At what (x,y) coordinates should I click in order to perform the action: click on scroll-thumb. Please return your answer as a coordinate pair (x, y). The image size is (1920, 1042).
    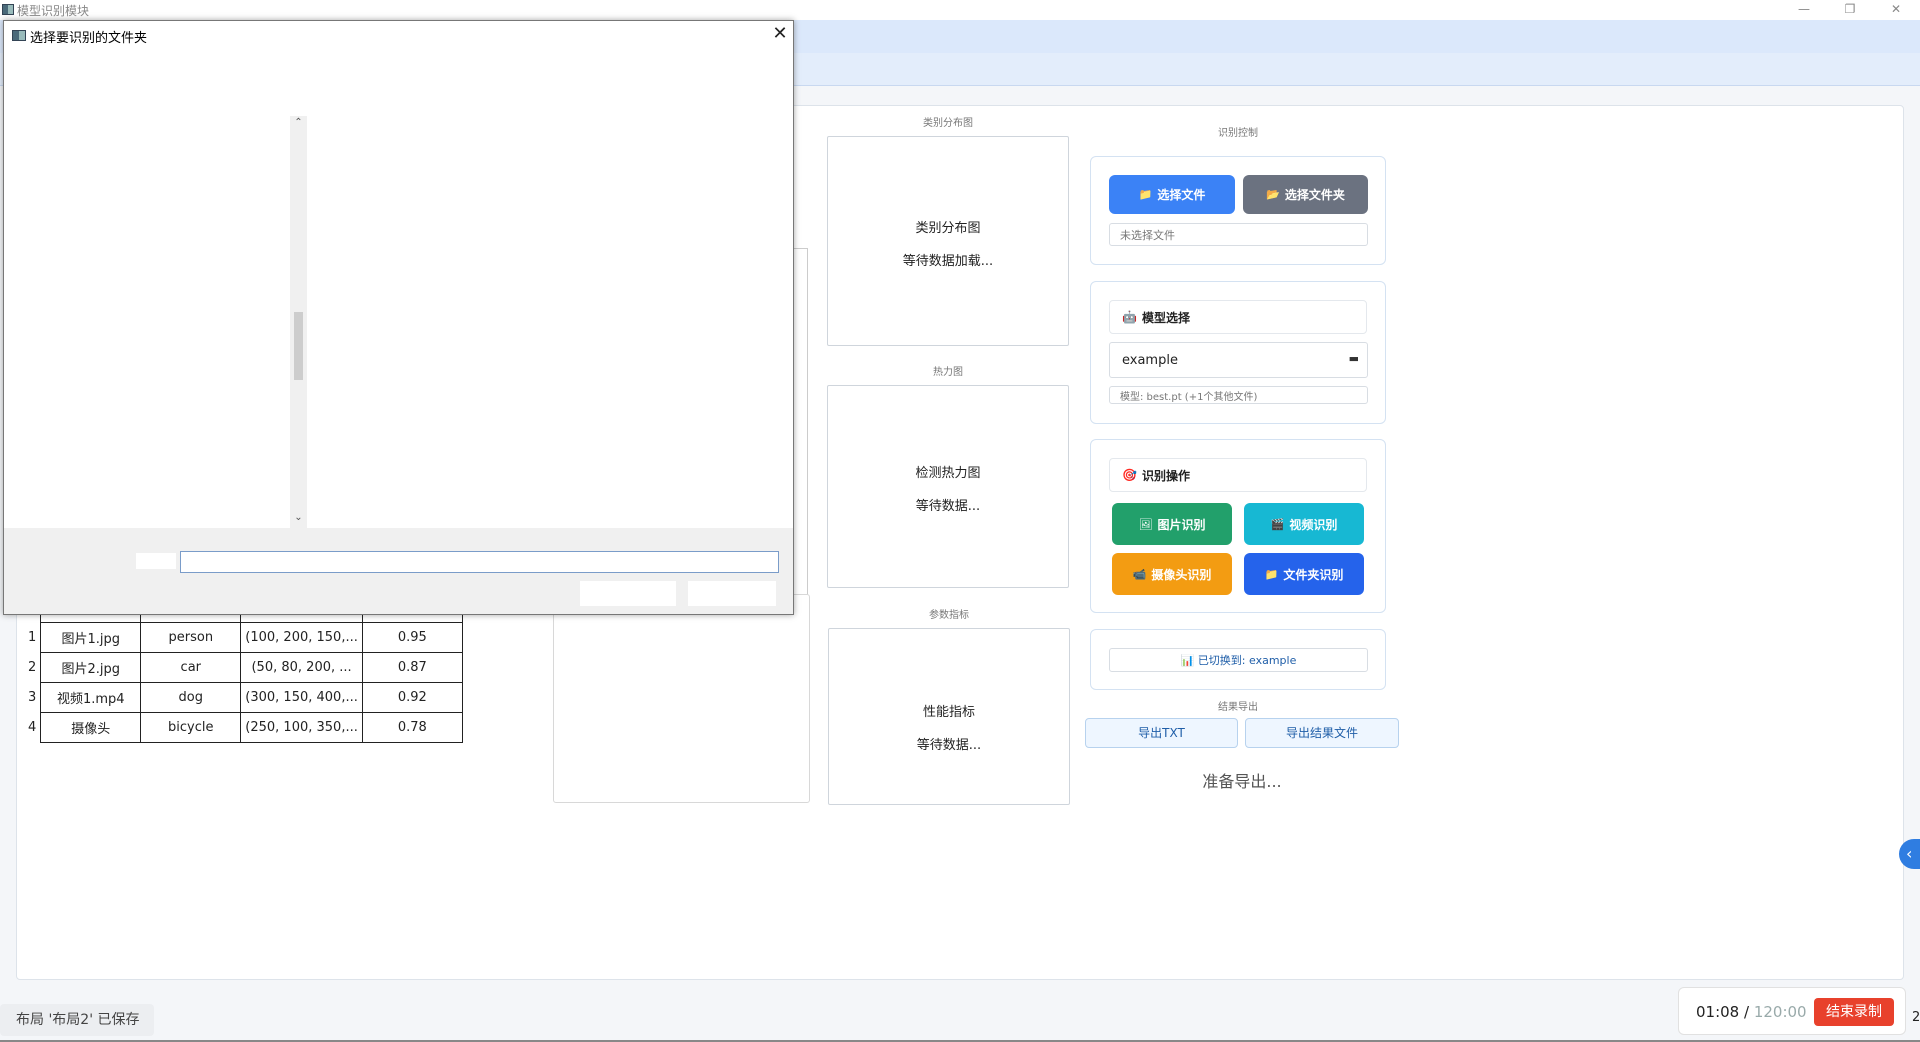
    Looking at the image, I should click on (298, 346).